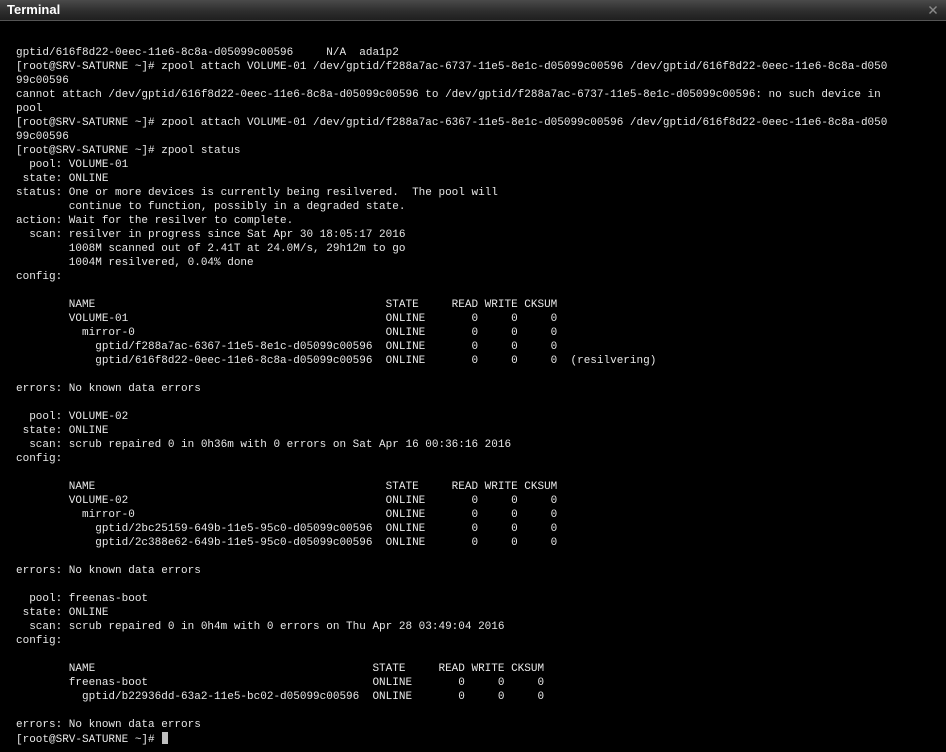 The width and height of the screenshot is (946, 752). I want to click on terminal-line: pool: VOLUME-01, so click(72, 165).